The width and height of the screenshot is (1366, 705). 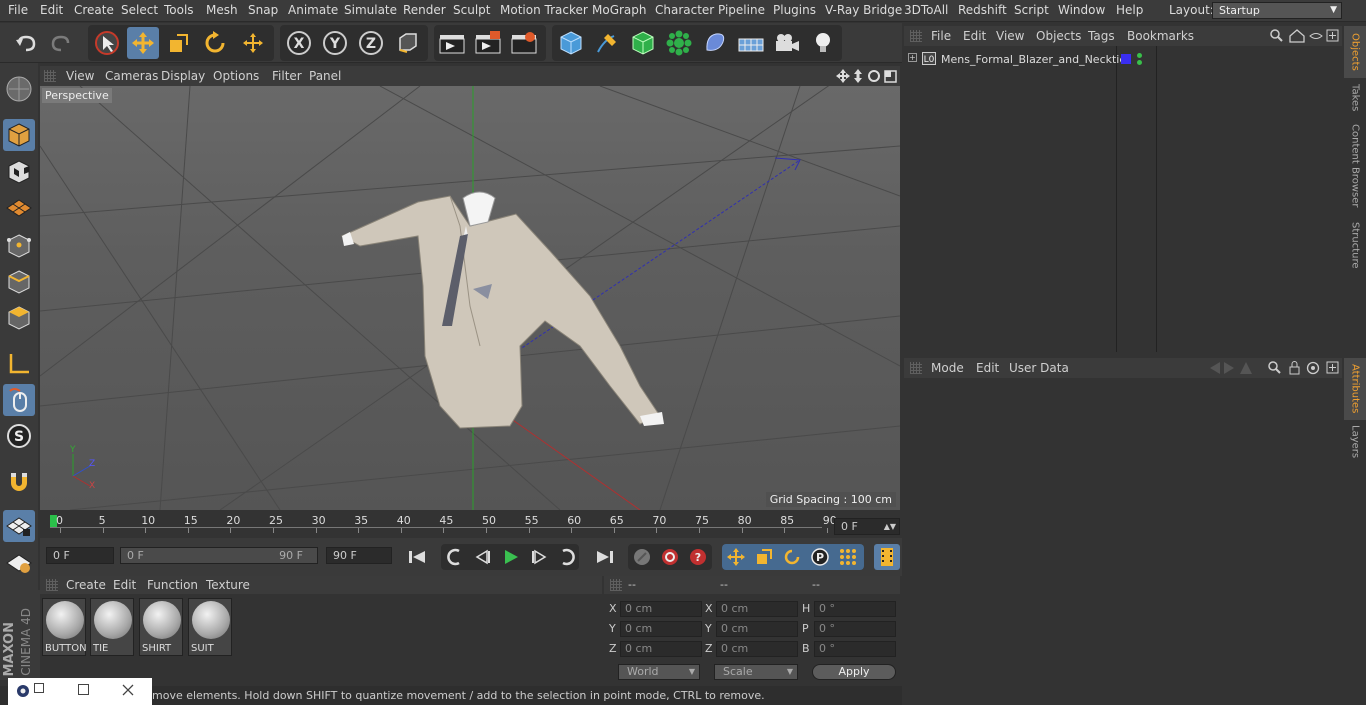 What do you see at coordinates (855, 609) in the screenshot?
I see `rot-h-field: 0 °` at bounding box center [855, 609].